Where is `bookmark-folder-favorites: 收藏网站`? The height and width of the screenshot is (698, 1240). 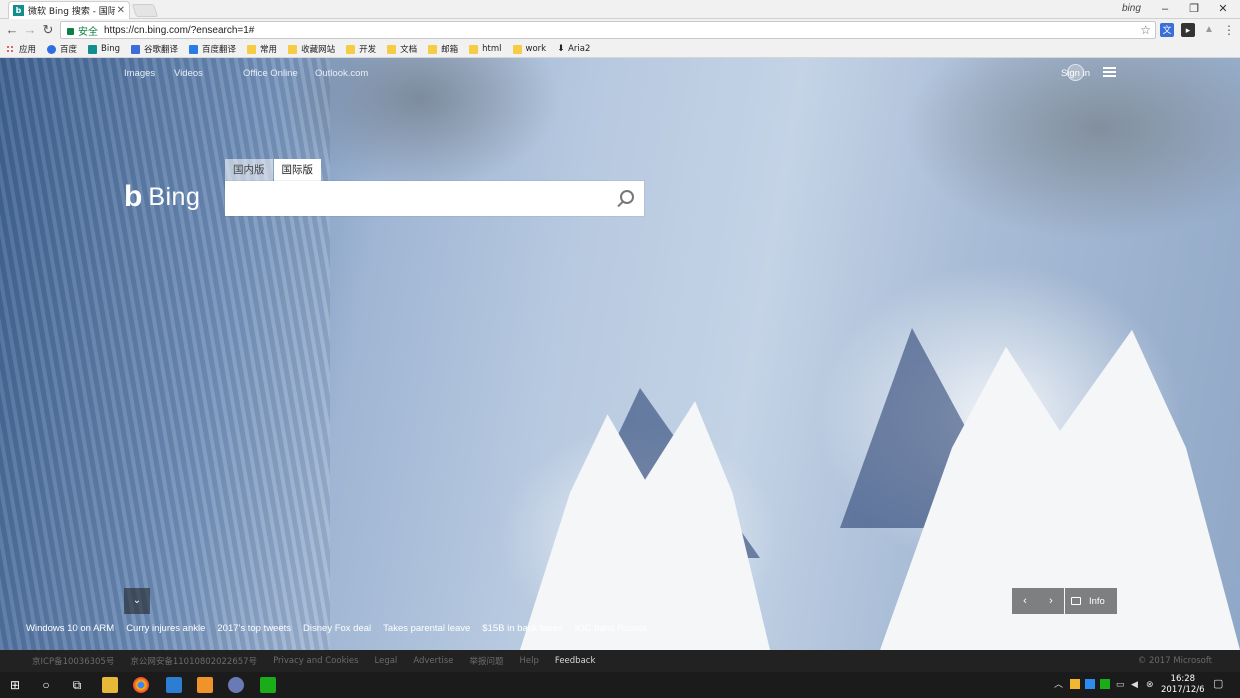
bookmark-folder-favorites: 收藏网站 is located at coordinates (311, 49).